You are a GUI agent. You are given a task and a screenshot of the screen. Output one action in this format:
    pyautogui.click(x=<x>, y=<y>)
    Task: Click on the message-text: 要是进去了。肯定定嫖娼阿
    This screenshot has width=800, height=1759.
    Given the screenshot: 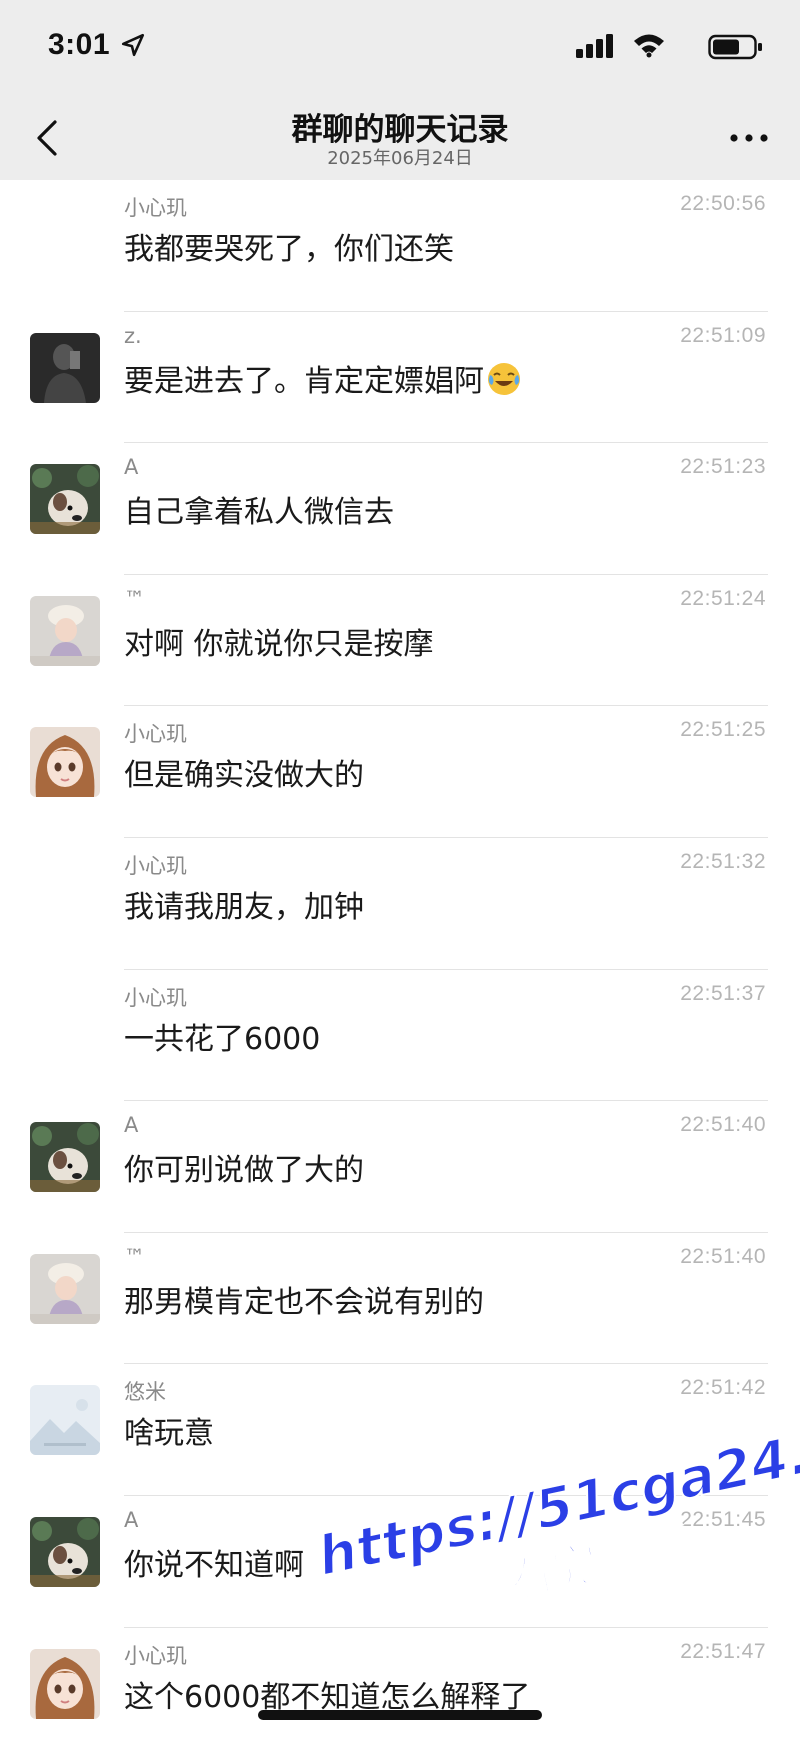 What is the action you would take?
    pyautogui.click(x=323, y=378)
    